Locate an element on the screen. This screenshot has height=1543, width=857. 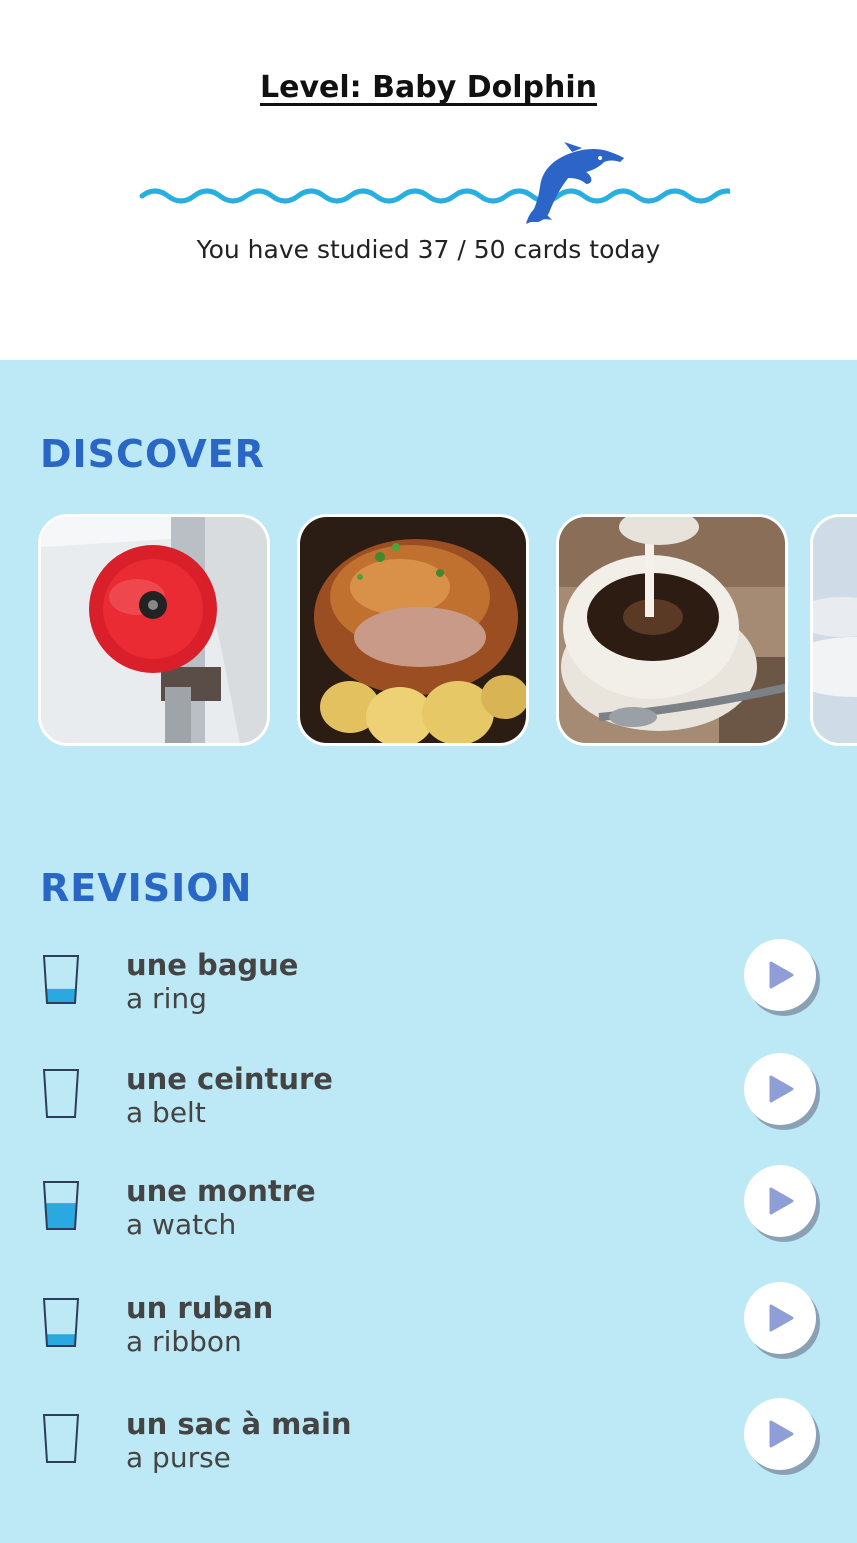
french-word: une ceinture is located at coordinates (229, 1079).